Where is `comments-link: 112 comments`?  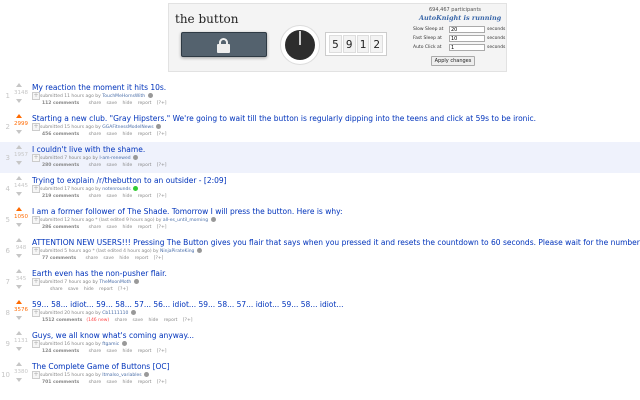
comments-link: 112 comments is located at coordinates (60, 103).